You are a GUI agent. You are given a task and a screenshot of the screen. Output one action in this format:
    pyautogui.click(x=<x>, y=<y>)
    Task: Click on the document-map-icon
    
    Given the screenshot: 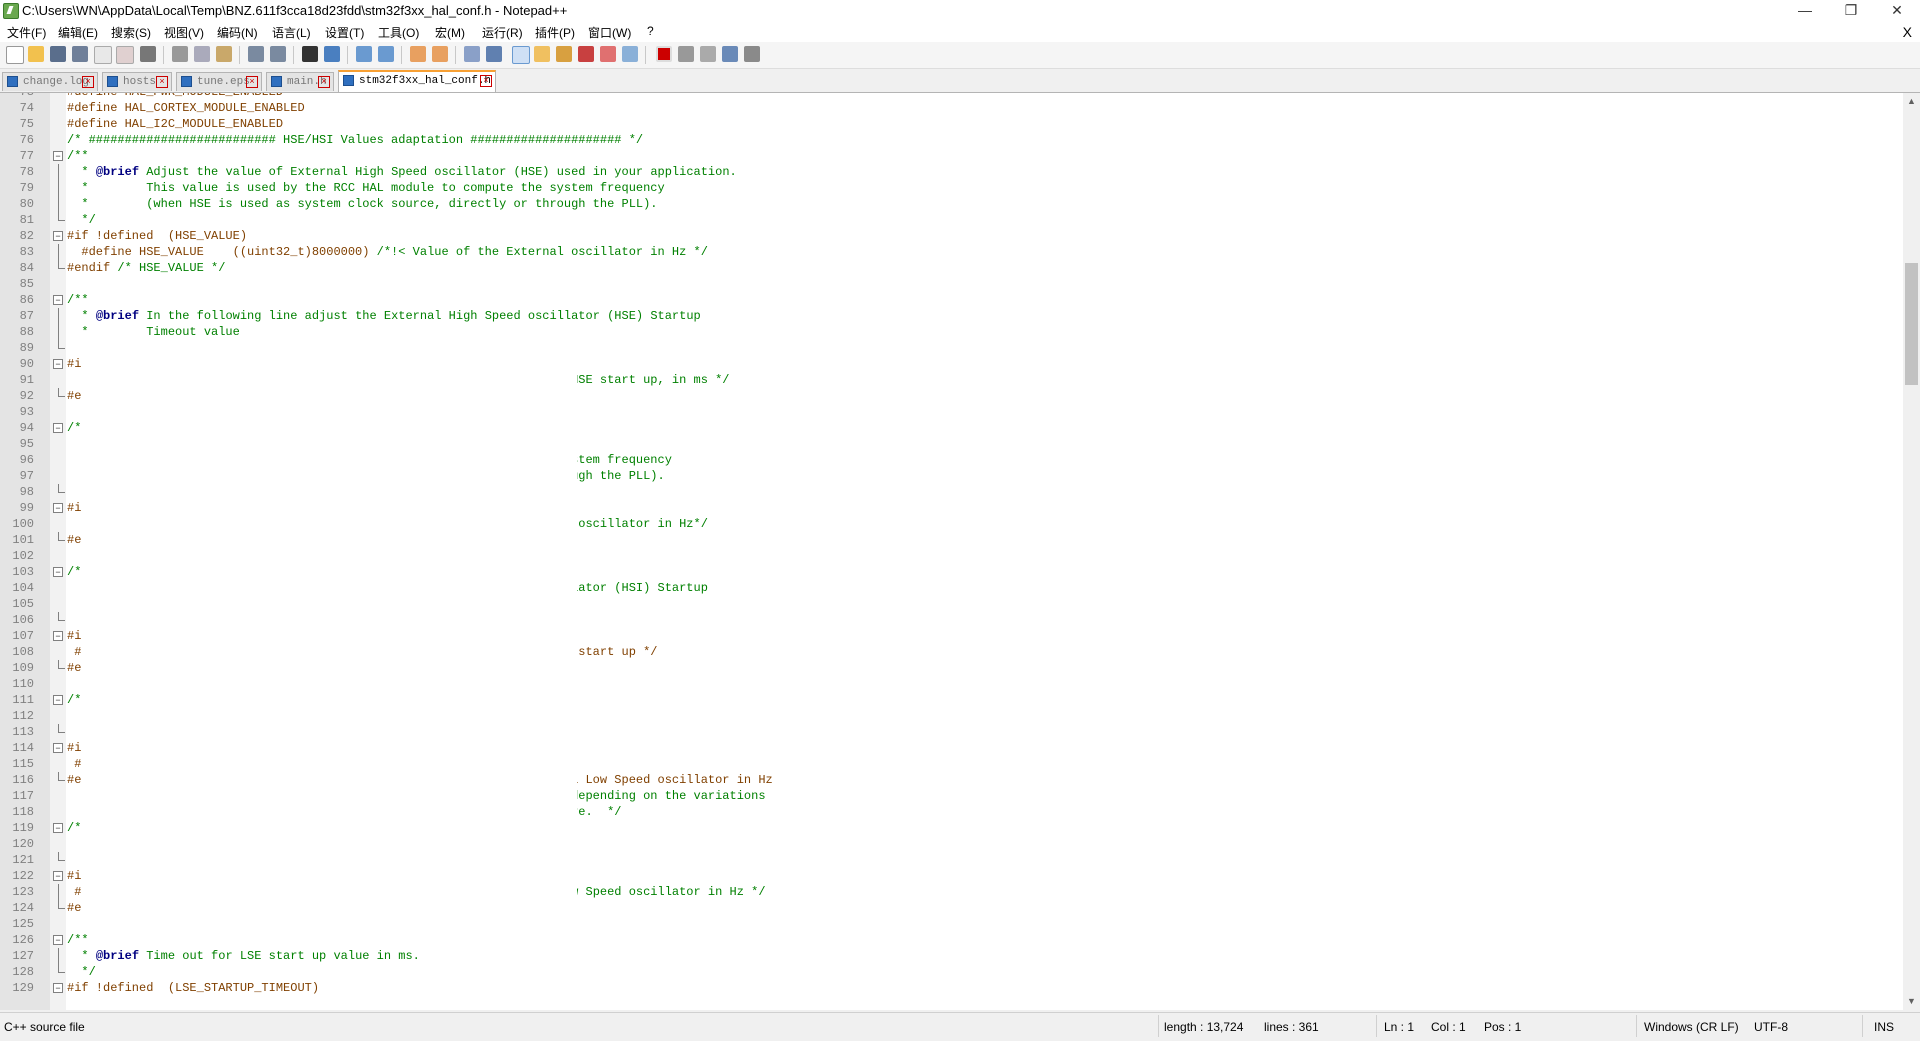 What is the action you would take?
    pyautogui.click(x=542, y=54)
    